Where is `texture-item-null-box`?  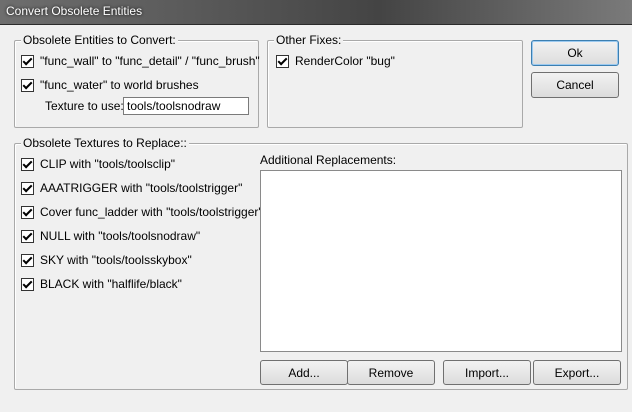 texture-item-null-box is located at coordinates (27, 236).